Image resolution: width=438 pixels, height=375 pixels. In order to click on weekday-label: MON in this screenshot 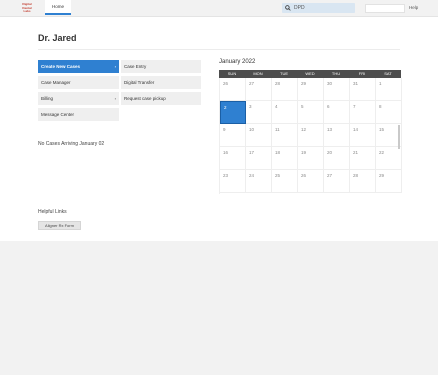, I will do `click(258, 73)`.